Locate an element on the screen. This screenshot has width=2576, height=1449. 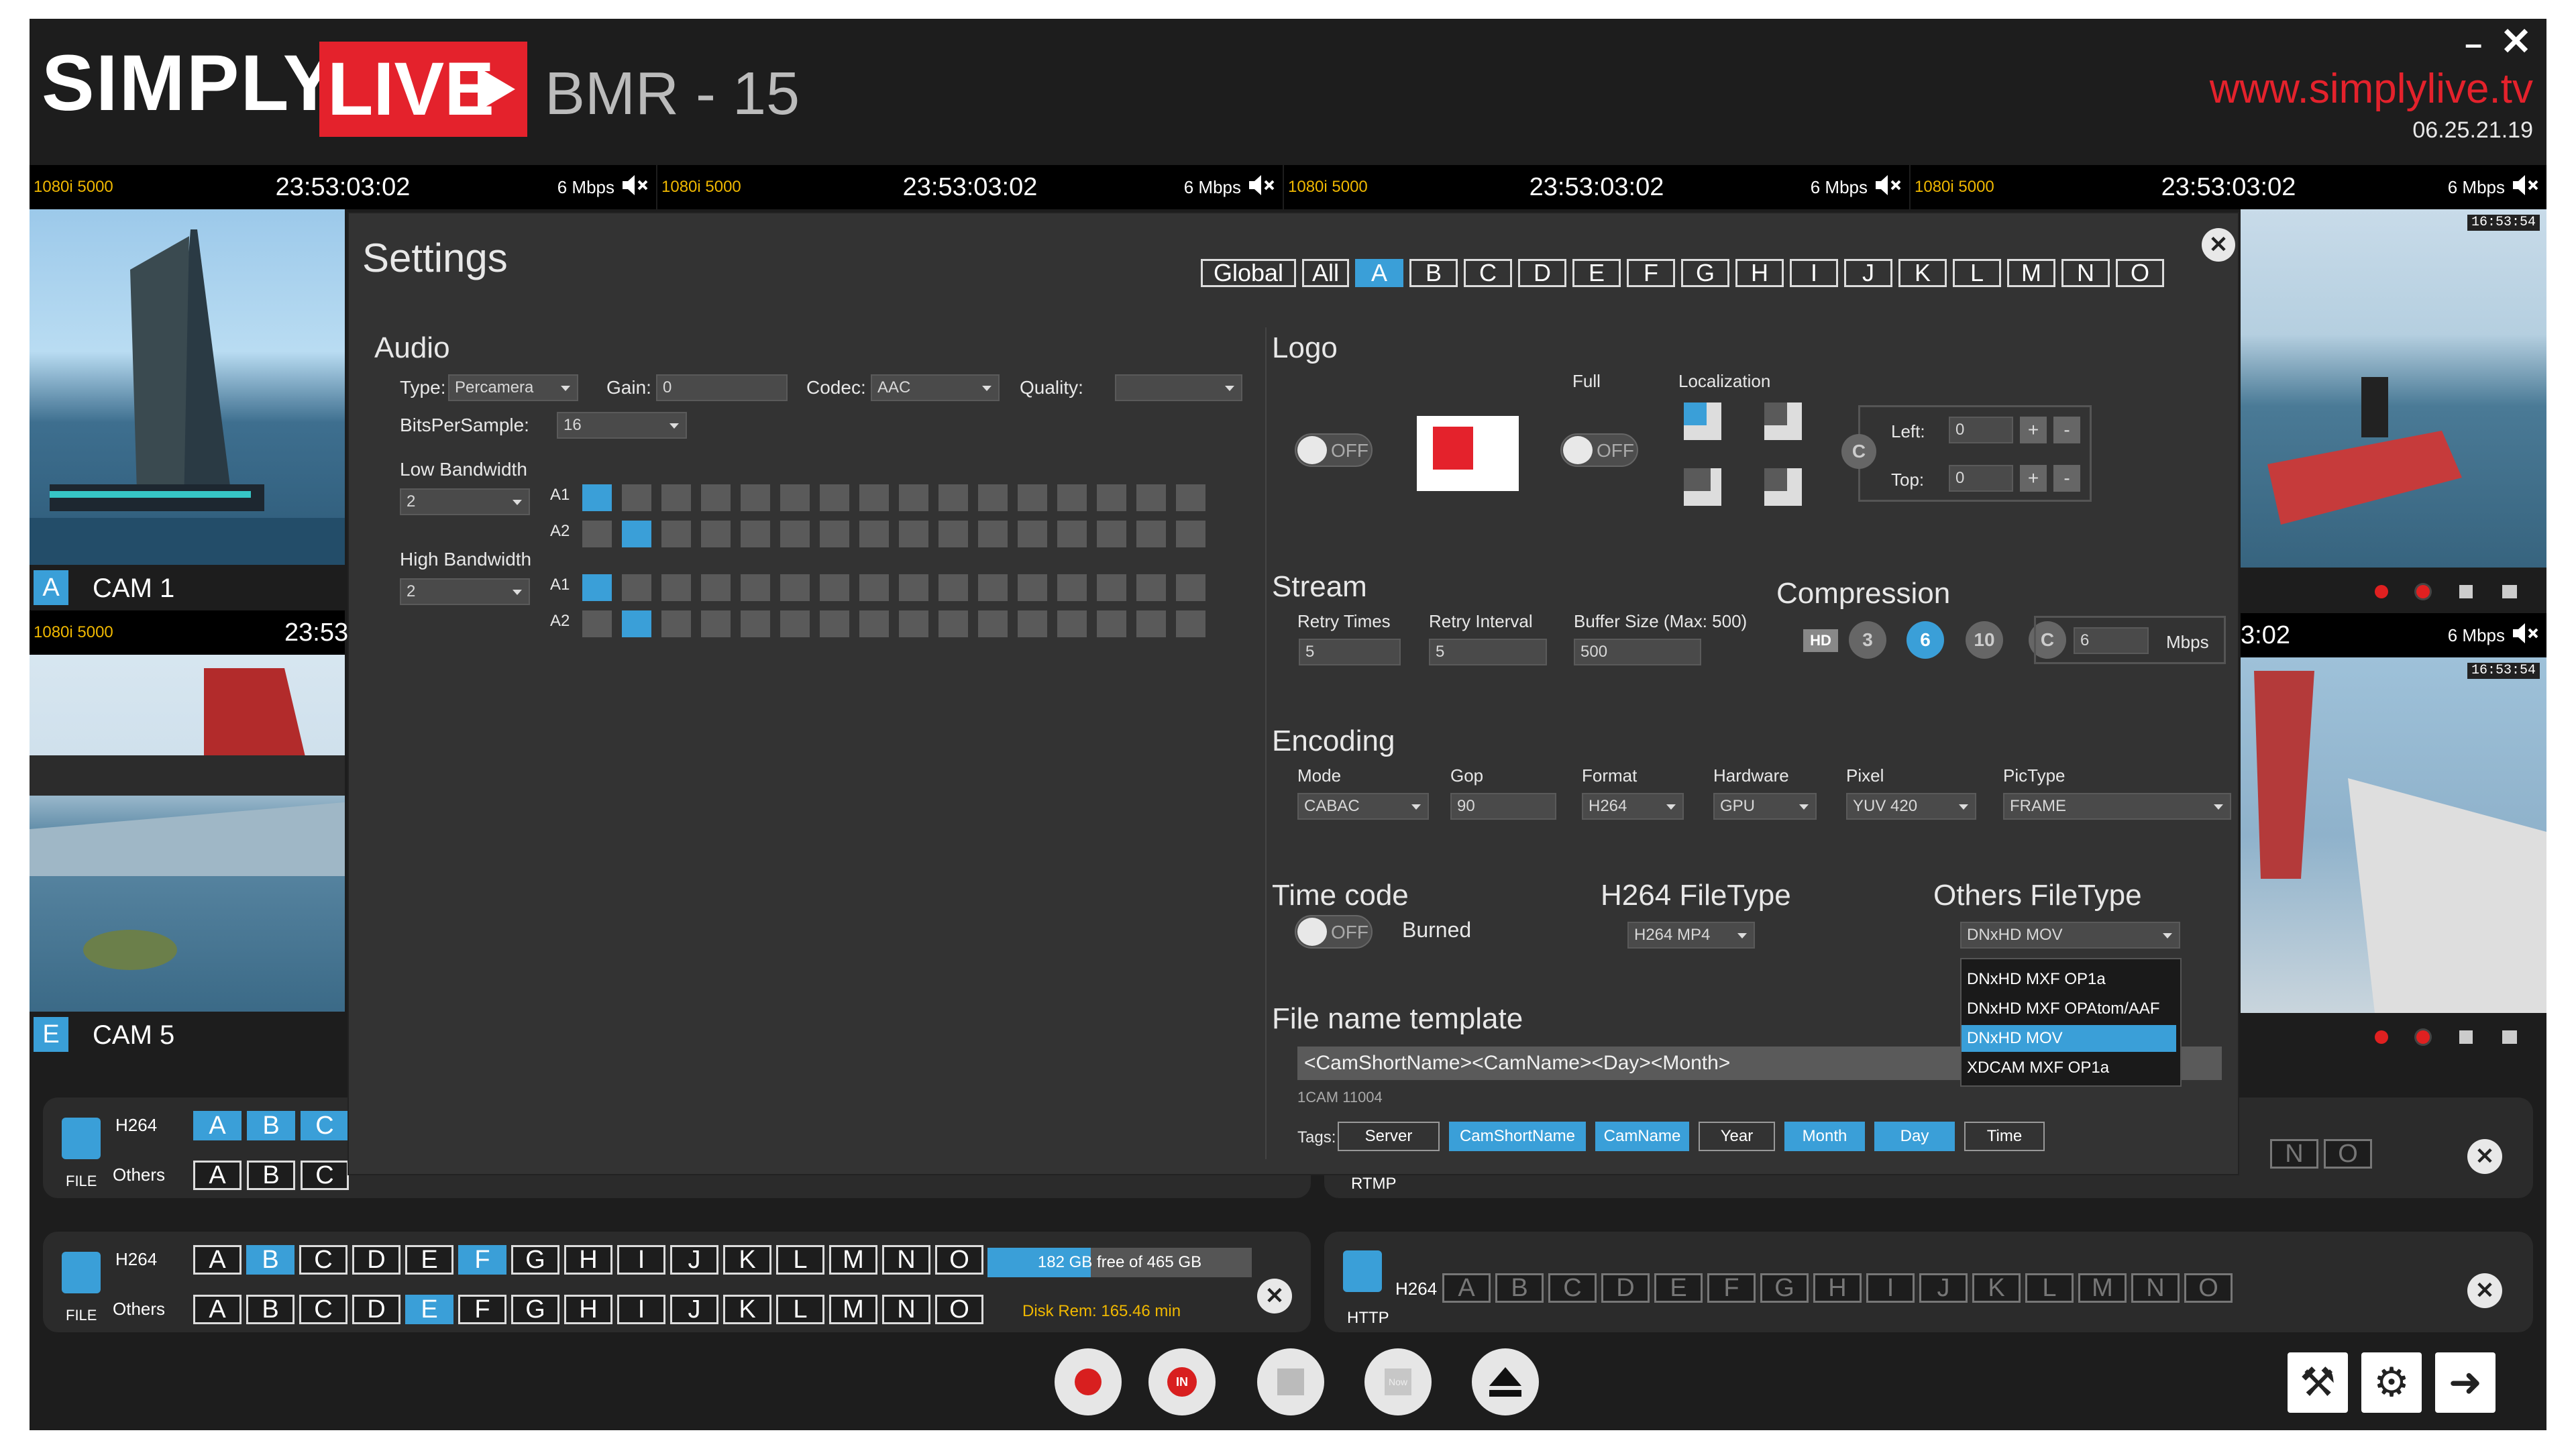
others-letter-i: I is located at coordinates (641, 1309).